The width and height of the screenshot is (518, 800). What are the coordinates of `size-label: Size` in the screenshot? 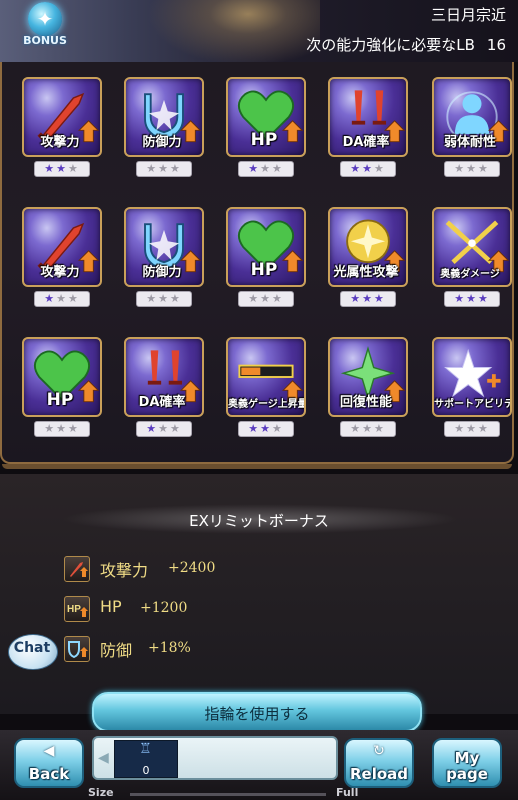 It's located at (101, 792).